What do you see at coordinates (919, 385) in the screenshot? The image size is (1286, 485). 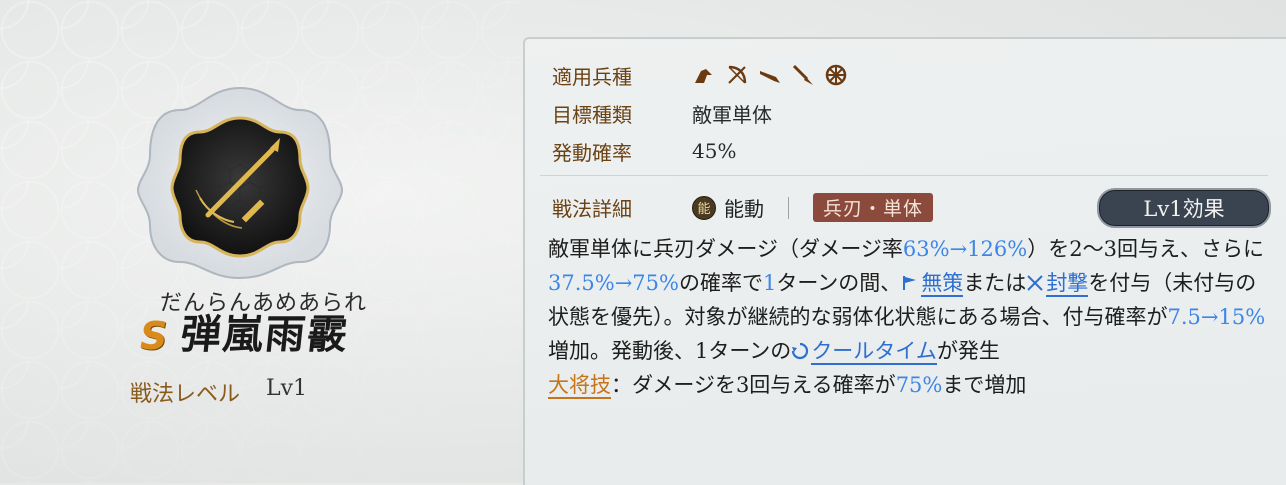 I see `commander-chance-value: 75%` at bounding box center [919, 385].